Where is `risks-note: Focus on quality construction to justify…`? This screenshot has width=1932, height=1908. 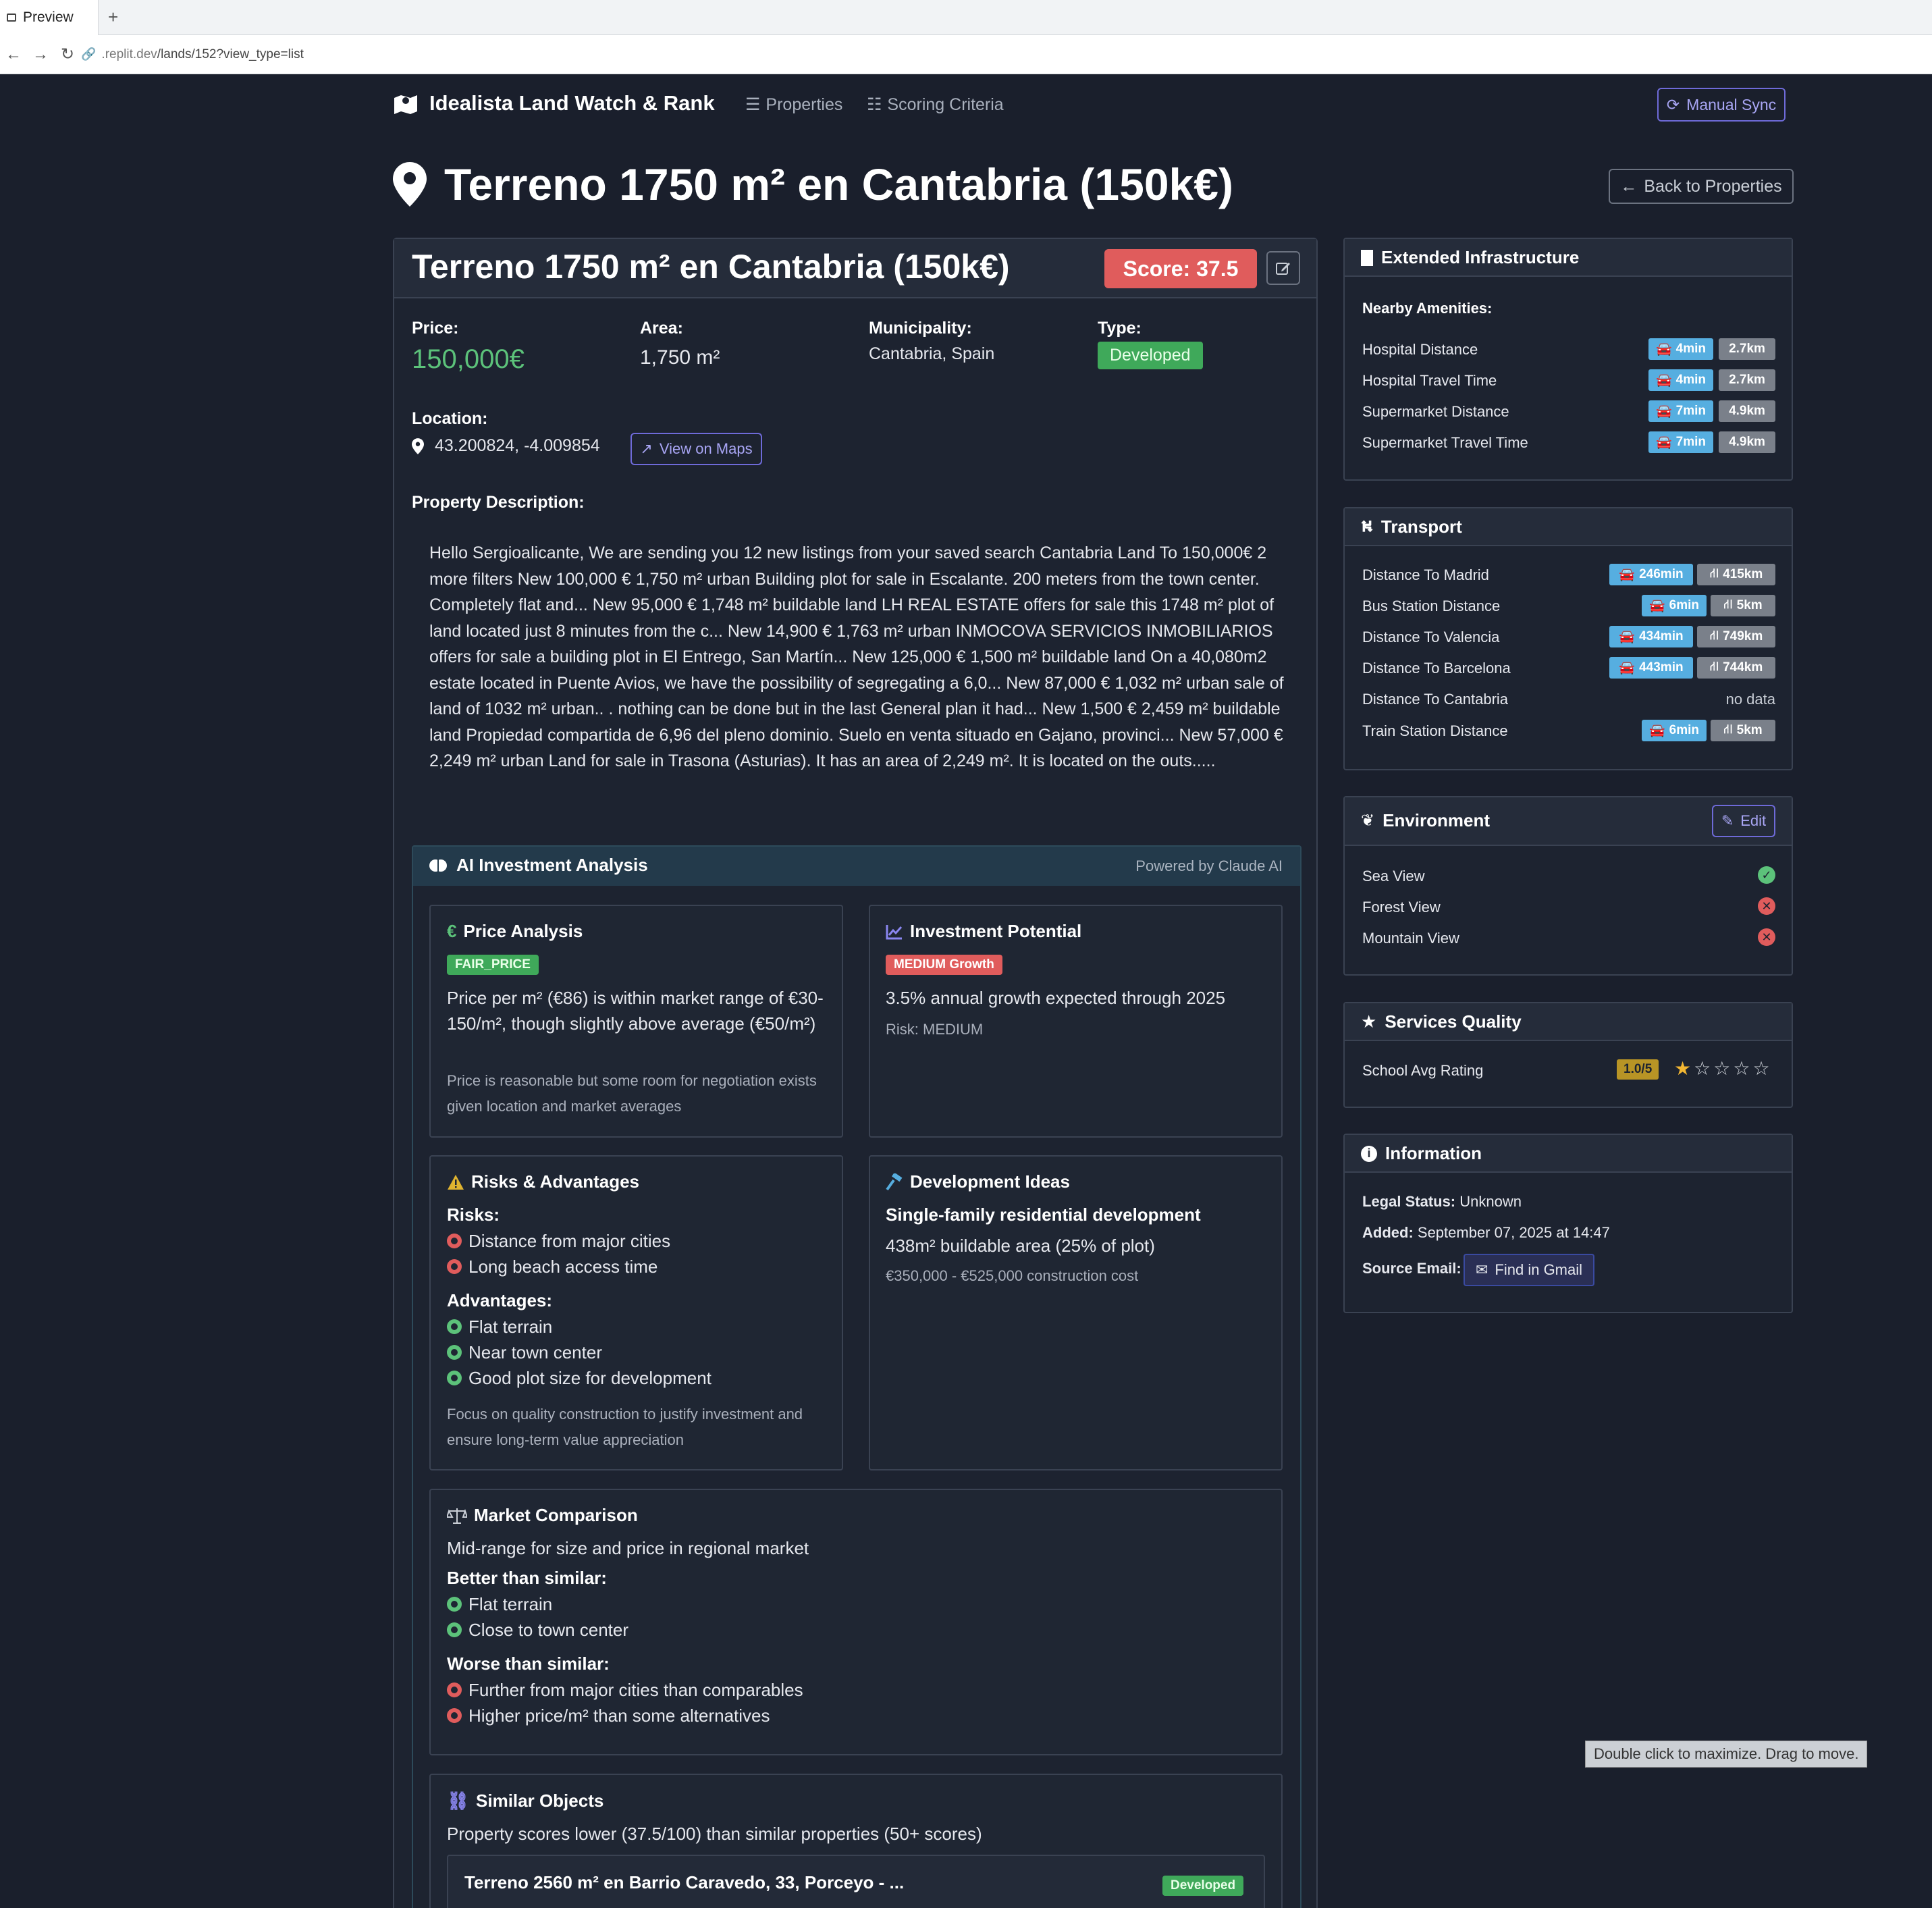 risks-note: Focus on quality construction to justify… is located at coordinates (625, 1427).